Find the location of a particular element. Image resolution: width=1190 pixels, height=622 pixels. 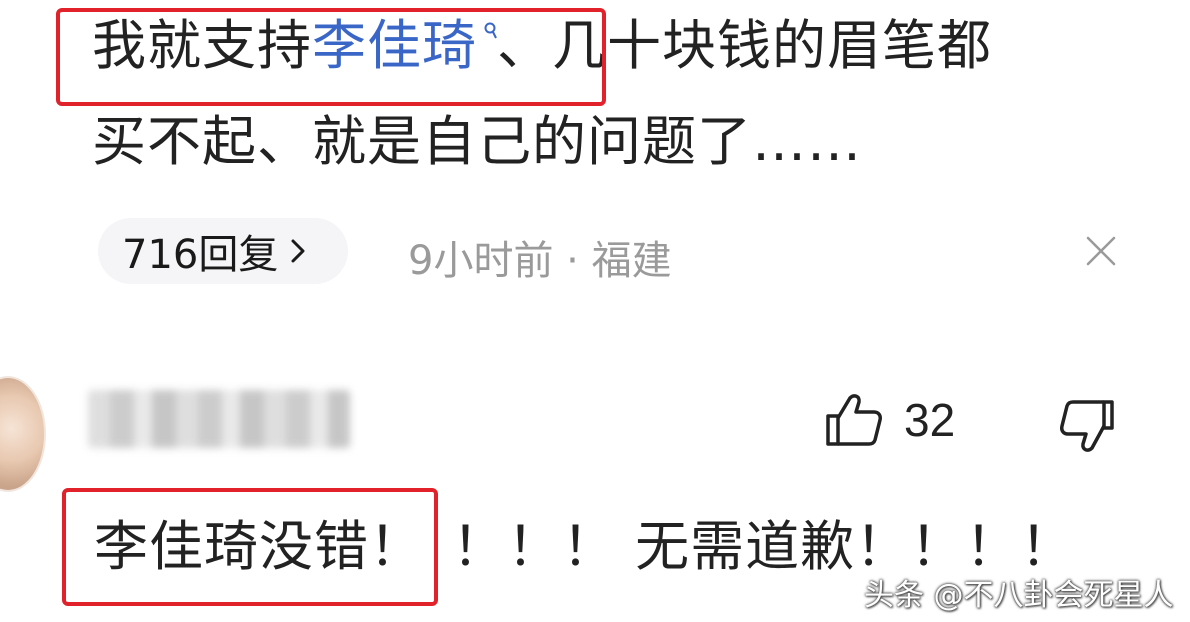

comment1-location: 福建 is located at coordinates (631, 261).